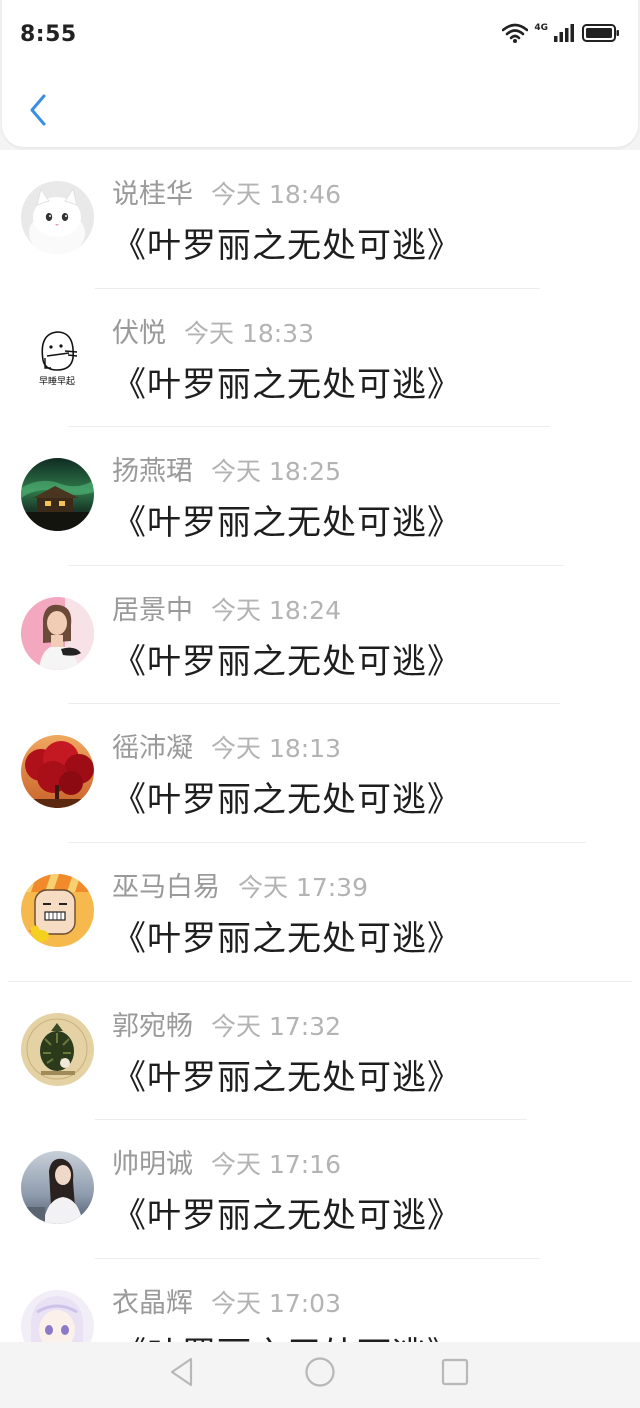  I want to click on back-triangle-icon, so click(182, 1374).